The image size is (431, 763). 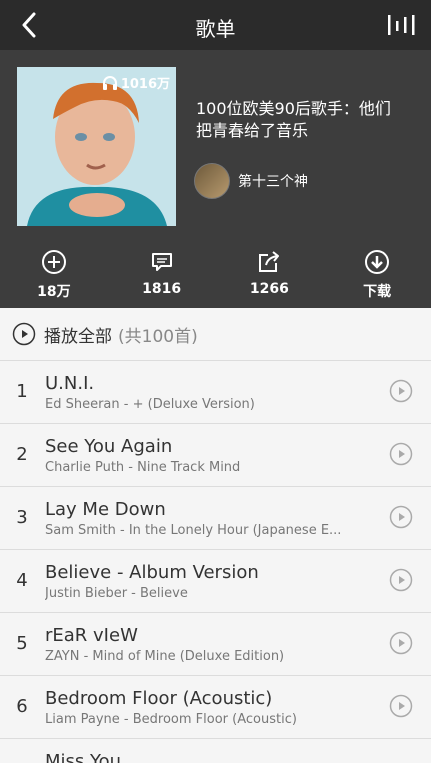 What do you see at coordinates (269, 289) in the screenshot?
I see `share-count: 1266` at bounding box center [269, 289].